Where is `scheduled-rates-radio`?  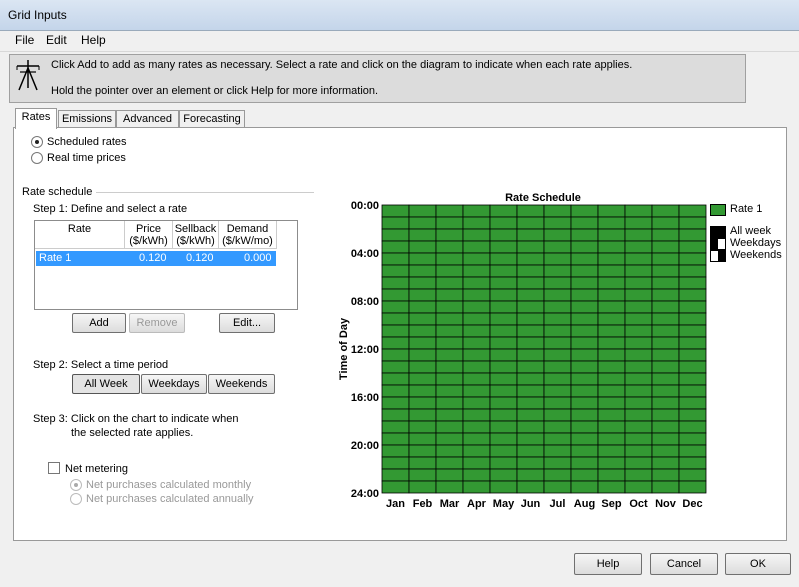 scheduled-rates-radio is located at coordinates (37, 142).